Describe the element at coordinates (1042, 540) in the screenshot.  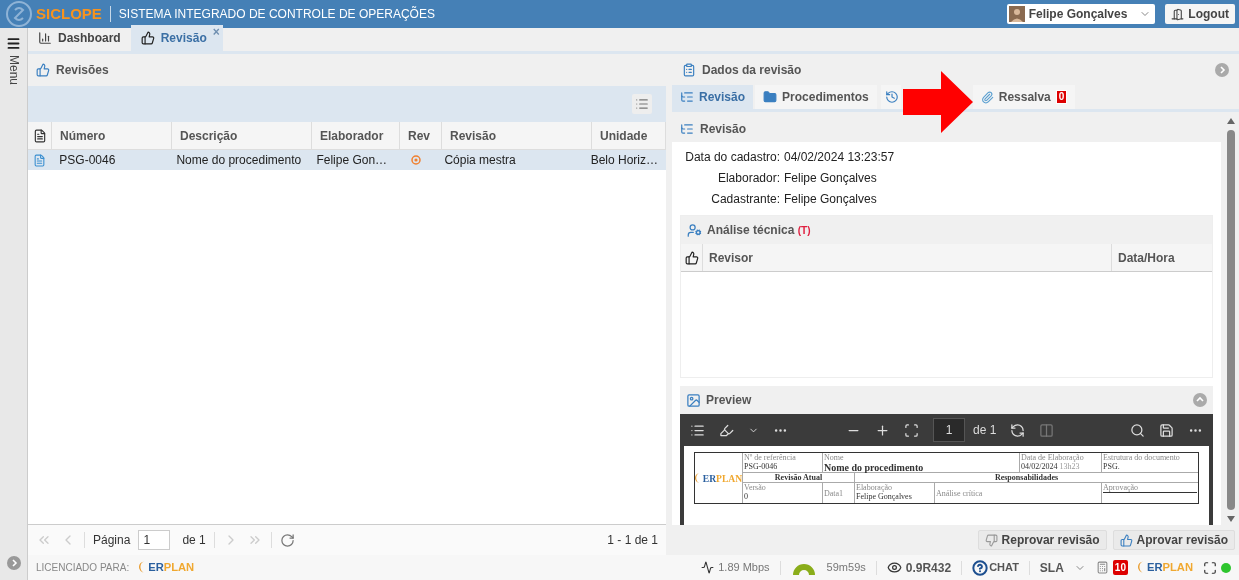
I see `reject-button: Reprovar revisão` at that location.